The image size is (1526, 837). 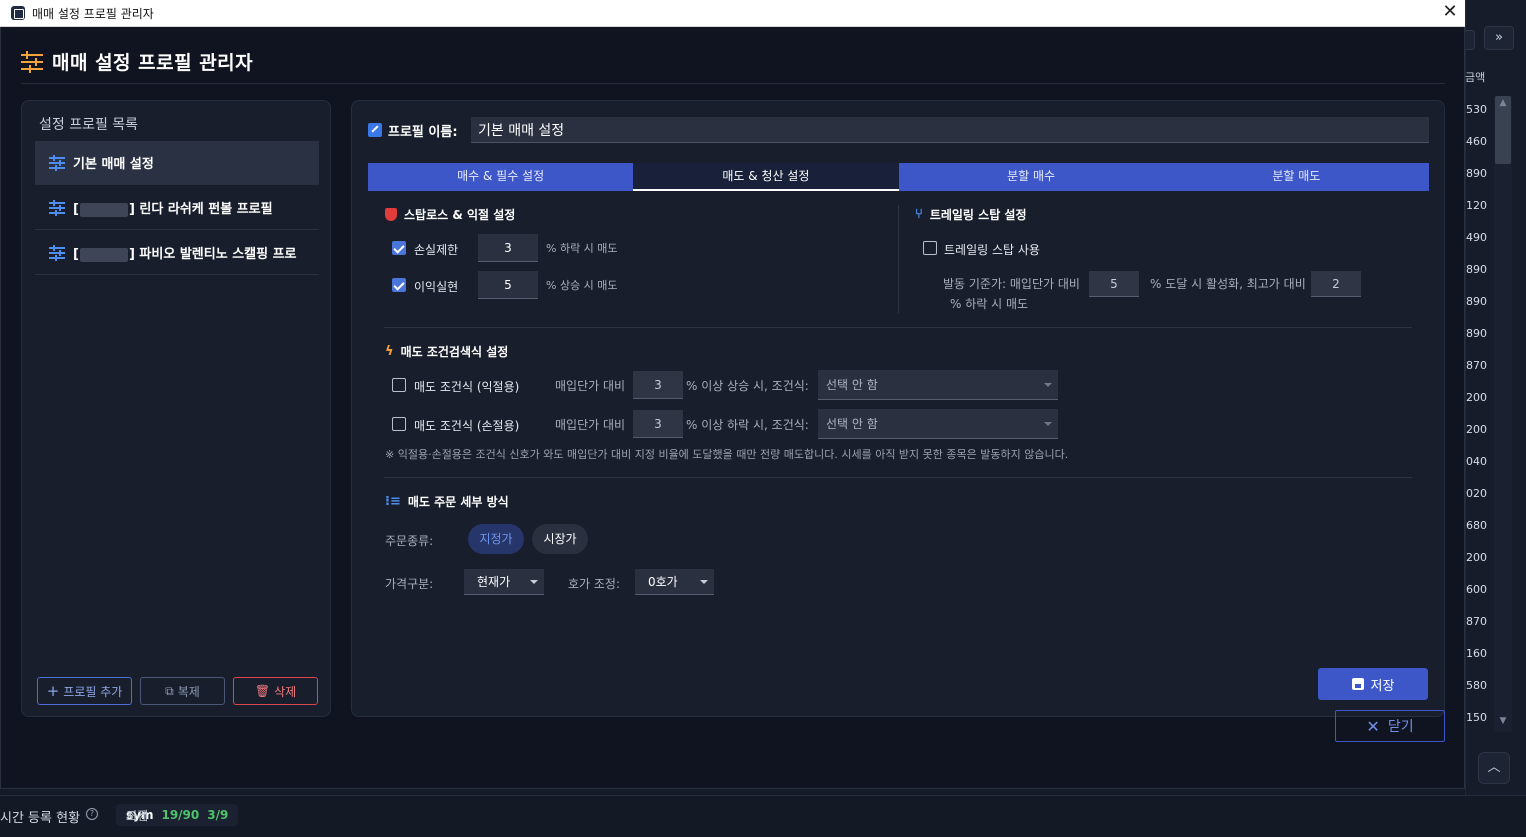 I want to click on background-column-header: 금액, so click(x=1475, y=77).